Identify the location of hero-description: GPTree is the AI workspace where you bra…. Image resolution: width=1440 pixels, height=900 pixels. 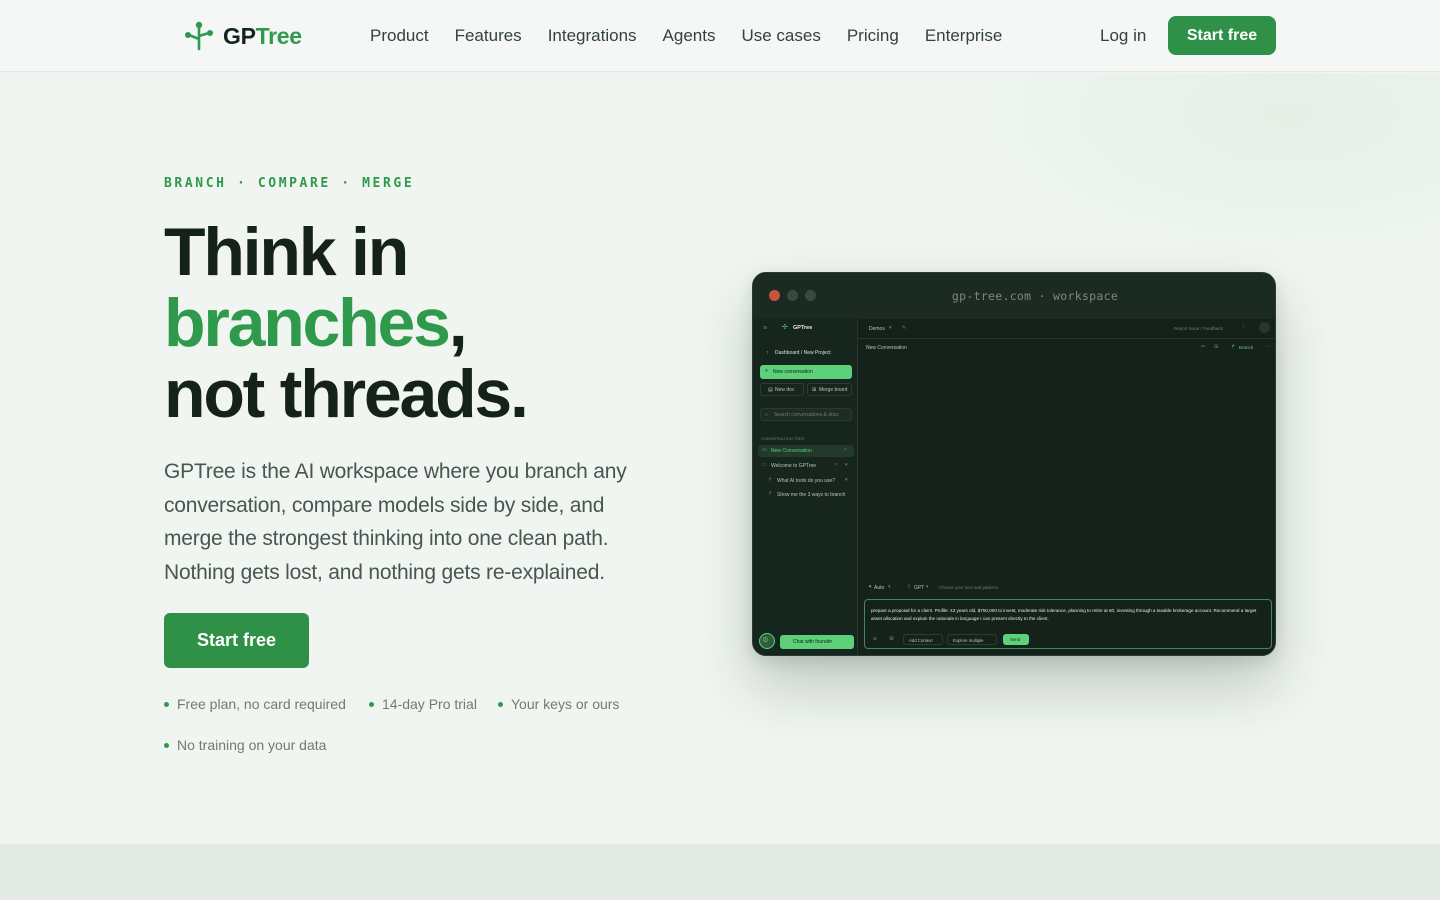
(395, 522).